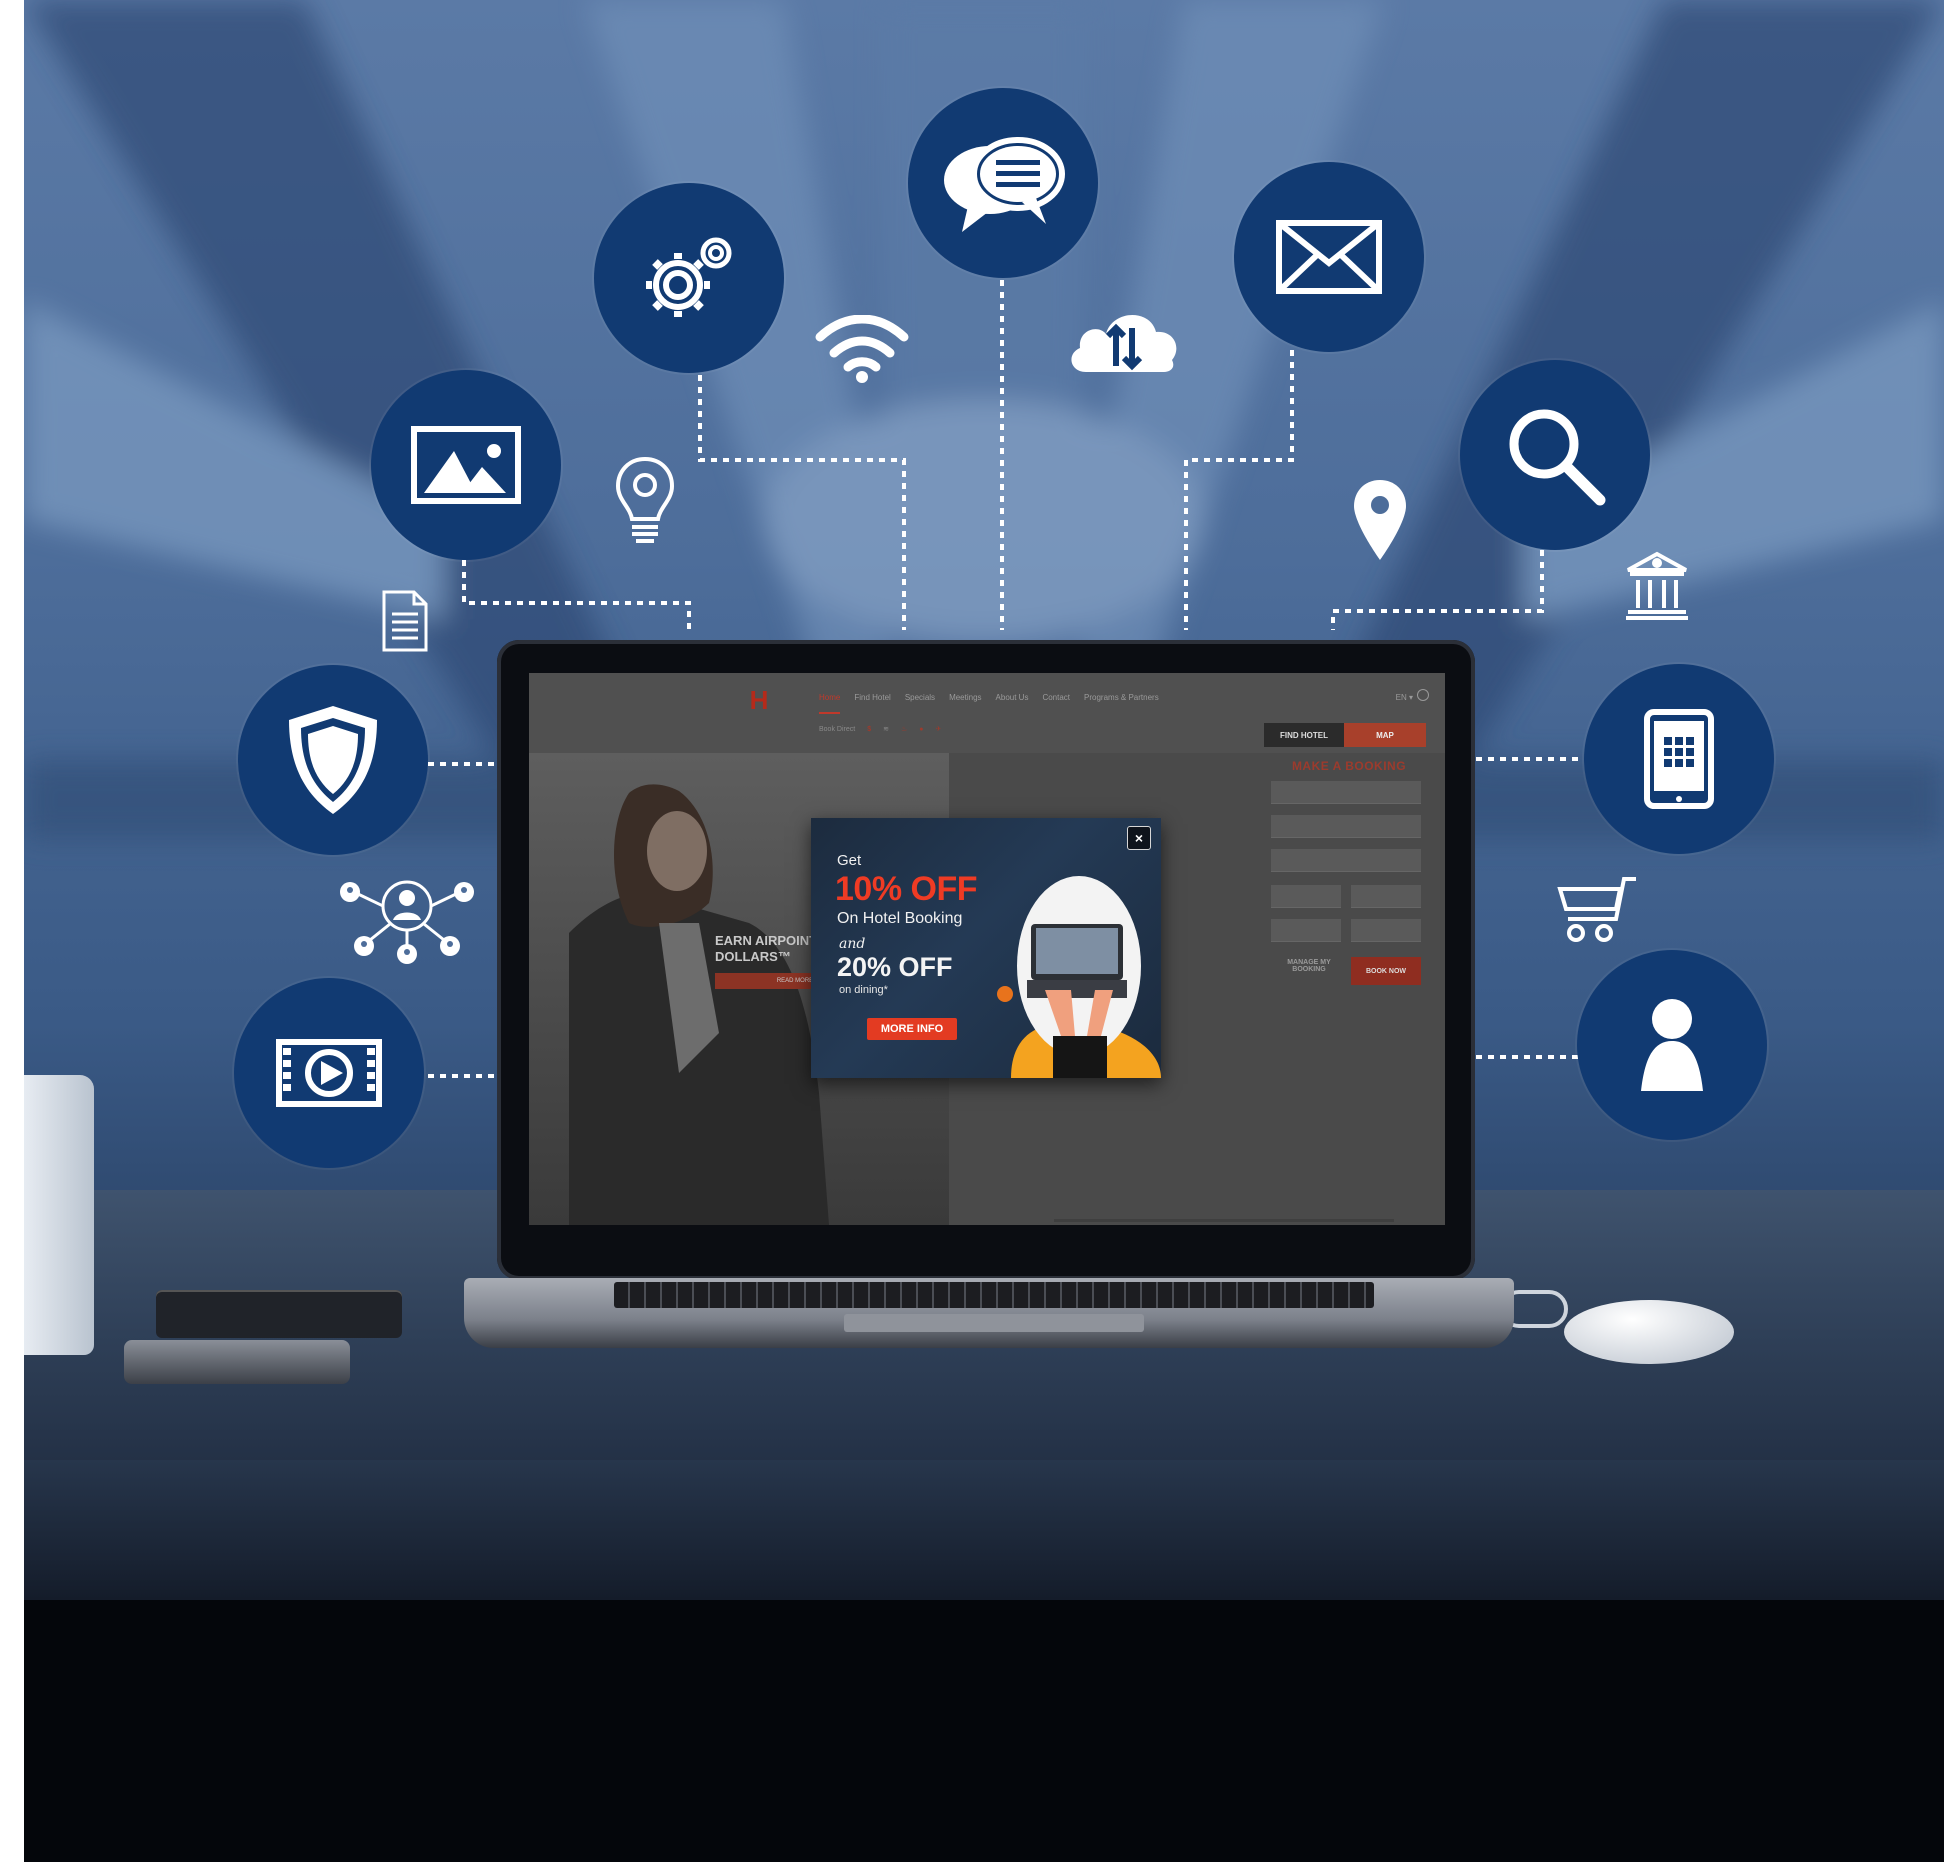 This screenshot has width=1944, height=1862. Describe the element at coordinates (1304, 735) in the screenshot. I see `find-hotel-button: FIND HOTEL` at that location.